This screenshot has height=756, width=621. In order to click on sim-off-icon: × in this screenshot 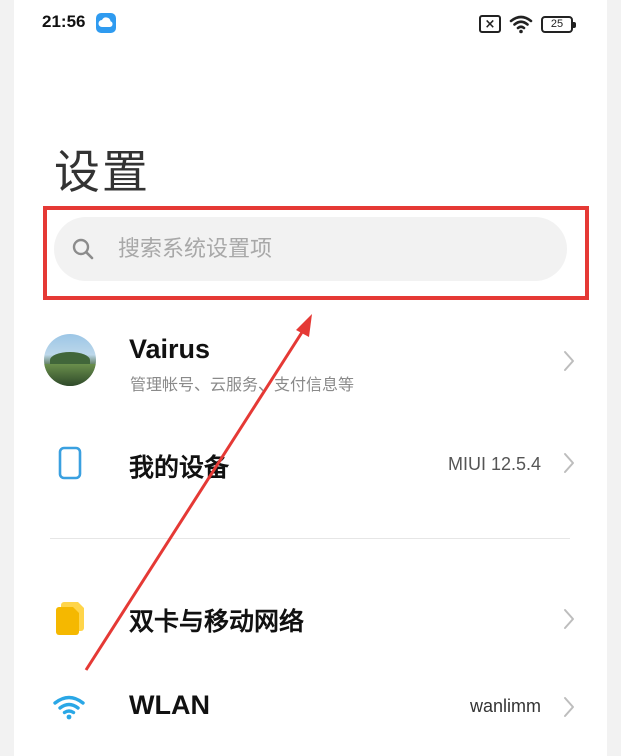, I will do `click(490, 24)`.